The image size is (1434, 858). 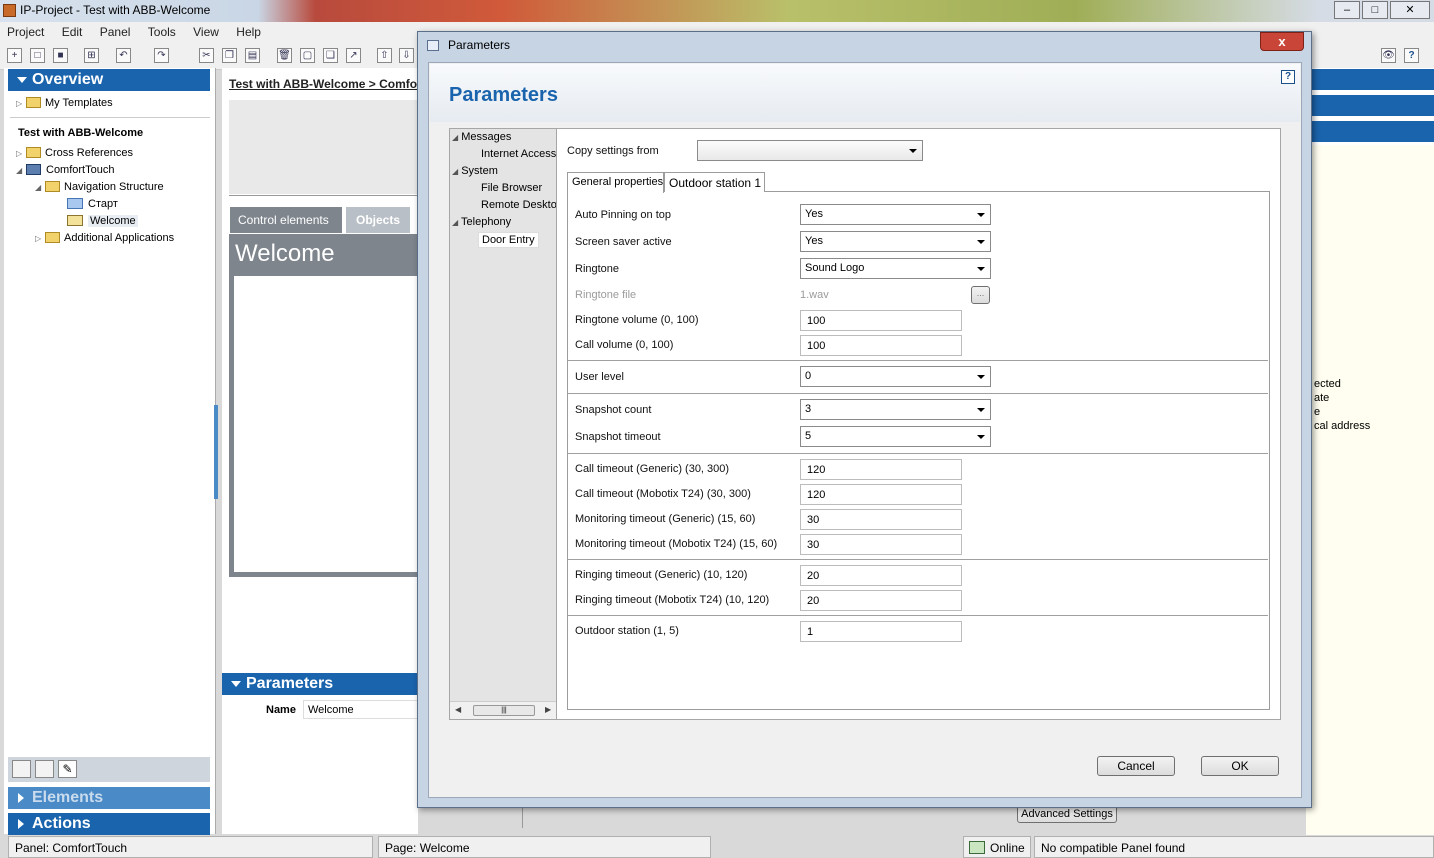 What do you see at coordinates (115, 30) in the screenshot?
I see `menu-panel: Panel` at bounding box center [115, 30].